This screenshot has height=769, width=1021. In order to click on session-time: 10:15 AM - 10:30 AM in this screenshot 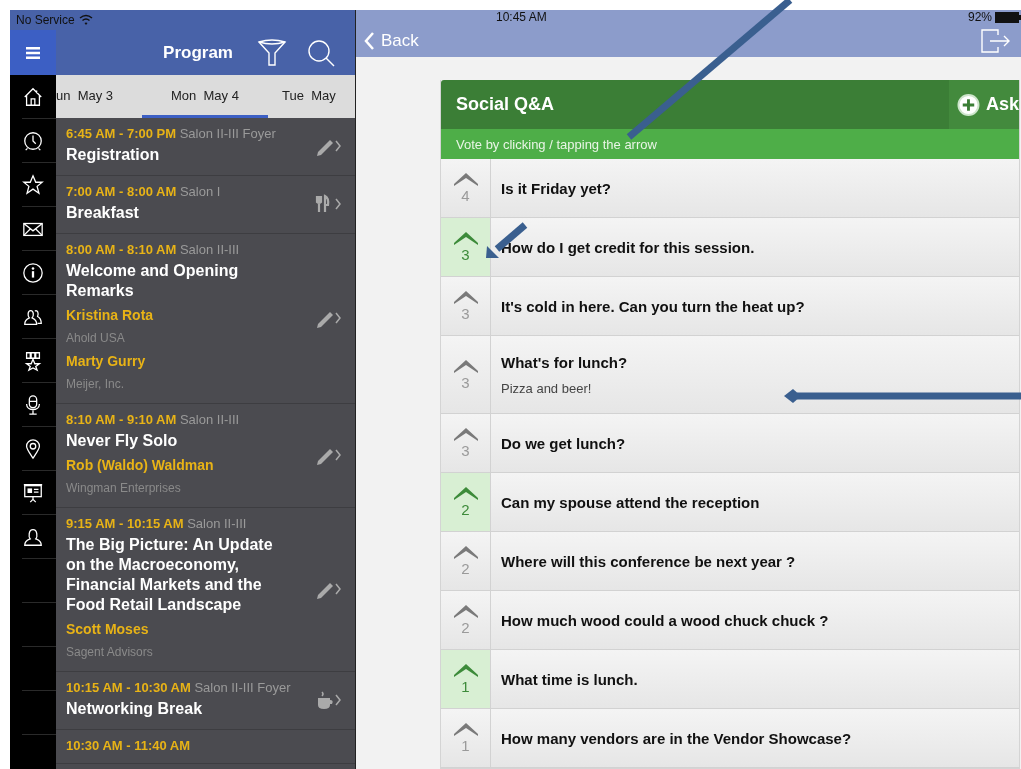, I will do `click(128, 687)`.